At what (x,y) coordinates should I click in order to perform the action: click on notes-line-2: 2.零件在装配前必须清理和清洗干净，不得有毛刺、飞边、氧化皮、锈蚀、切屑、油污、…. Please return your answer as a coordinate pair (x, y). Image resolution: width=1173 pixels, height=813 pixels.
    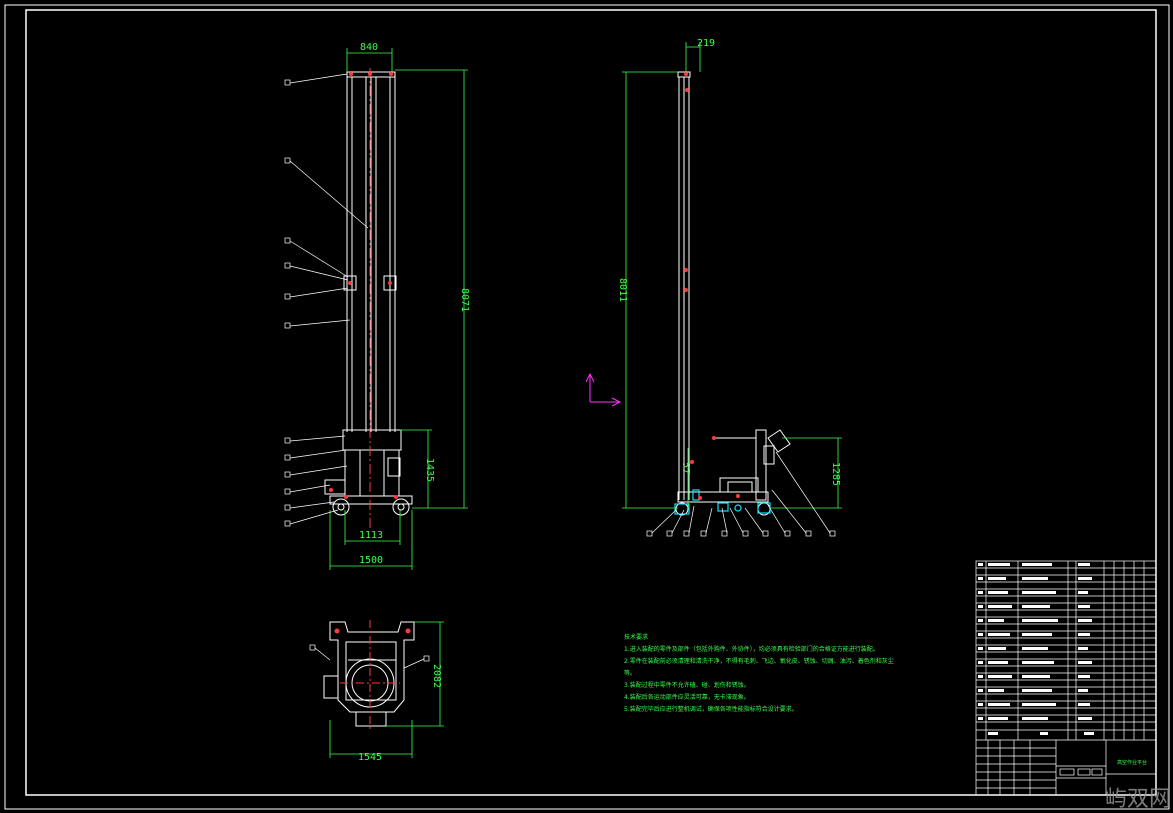
    Looking at the image, I should click on (759, 661).